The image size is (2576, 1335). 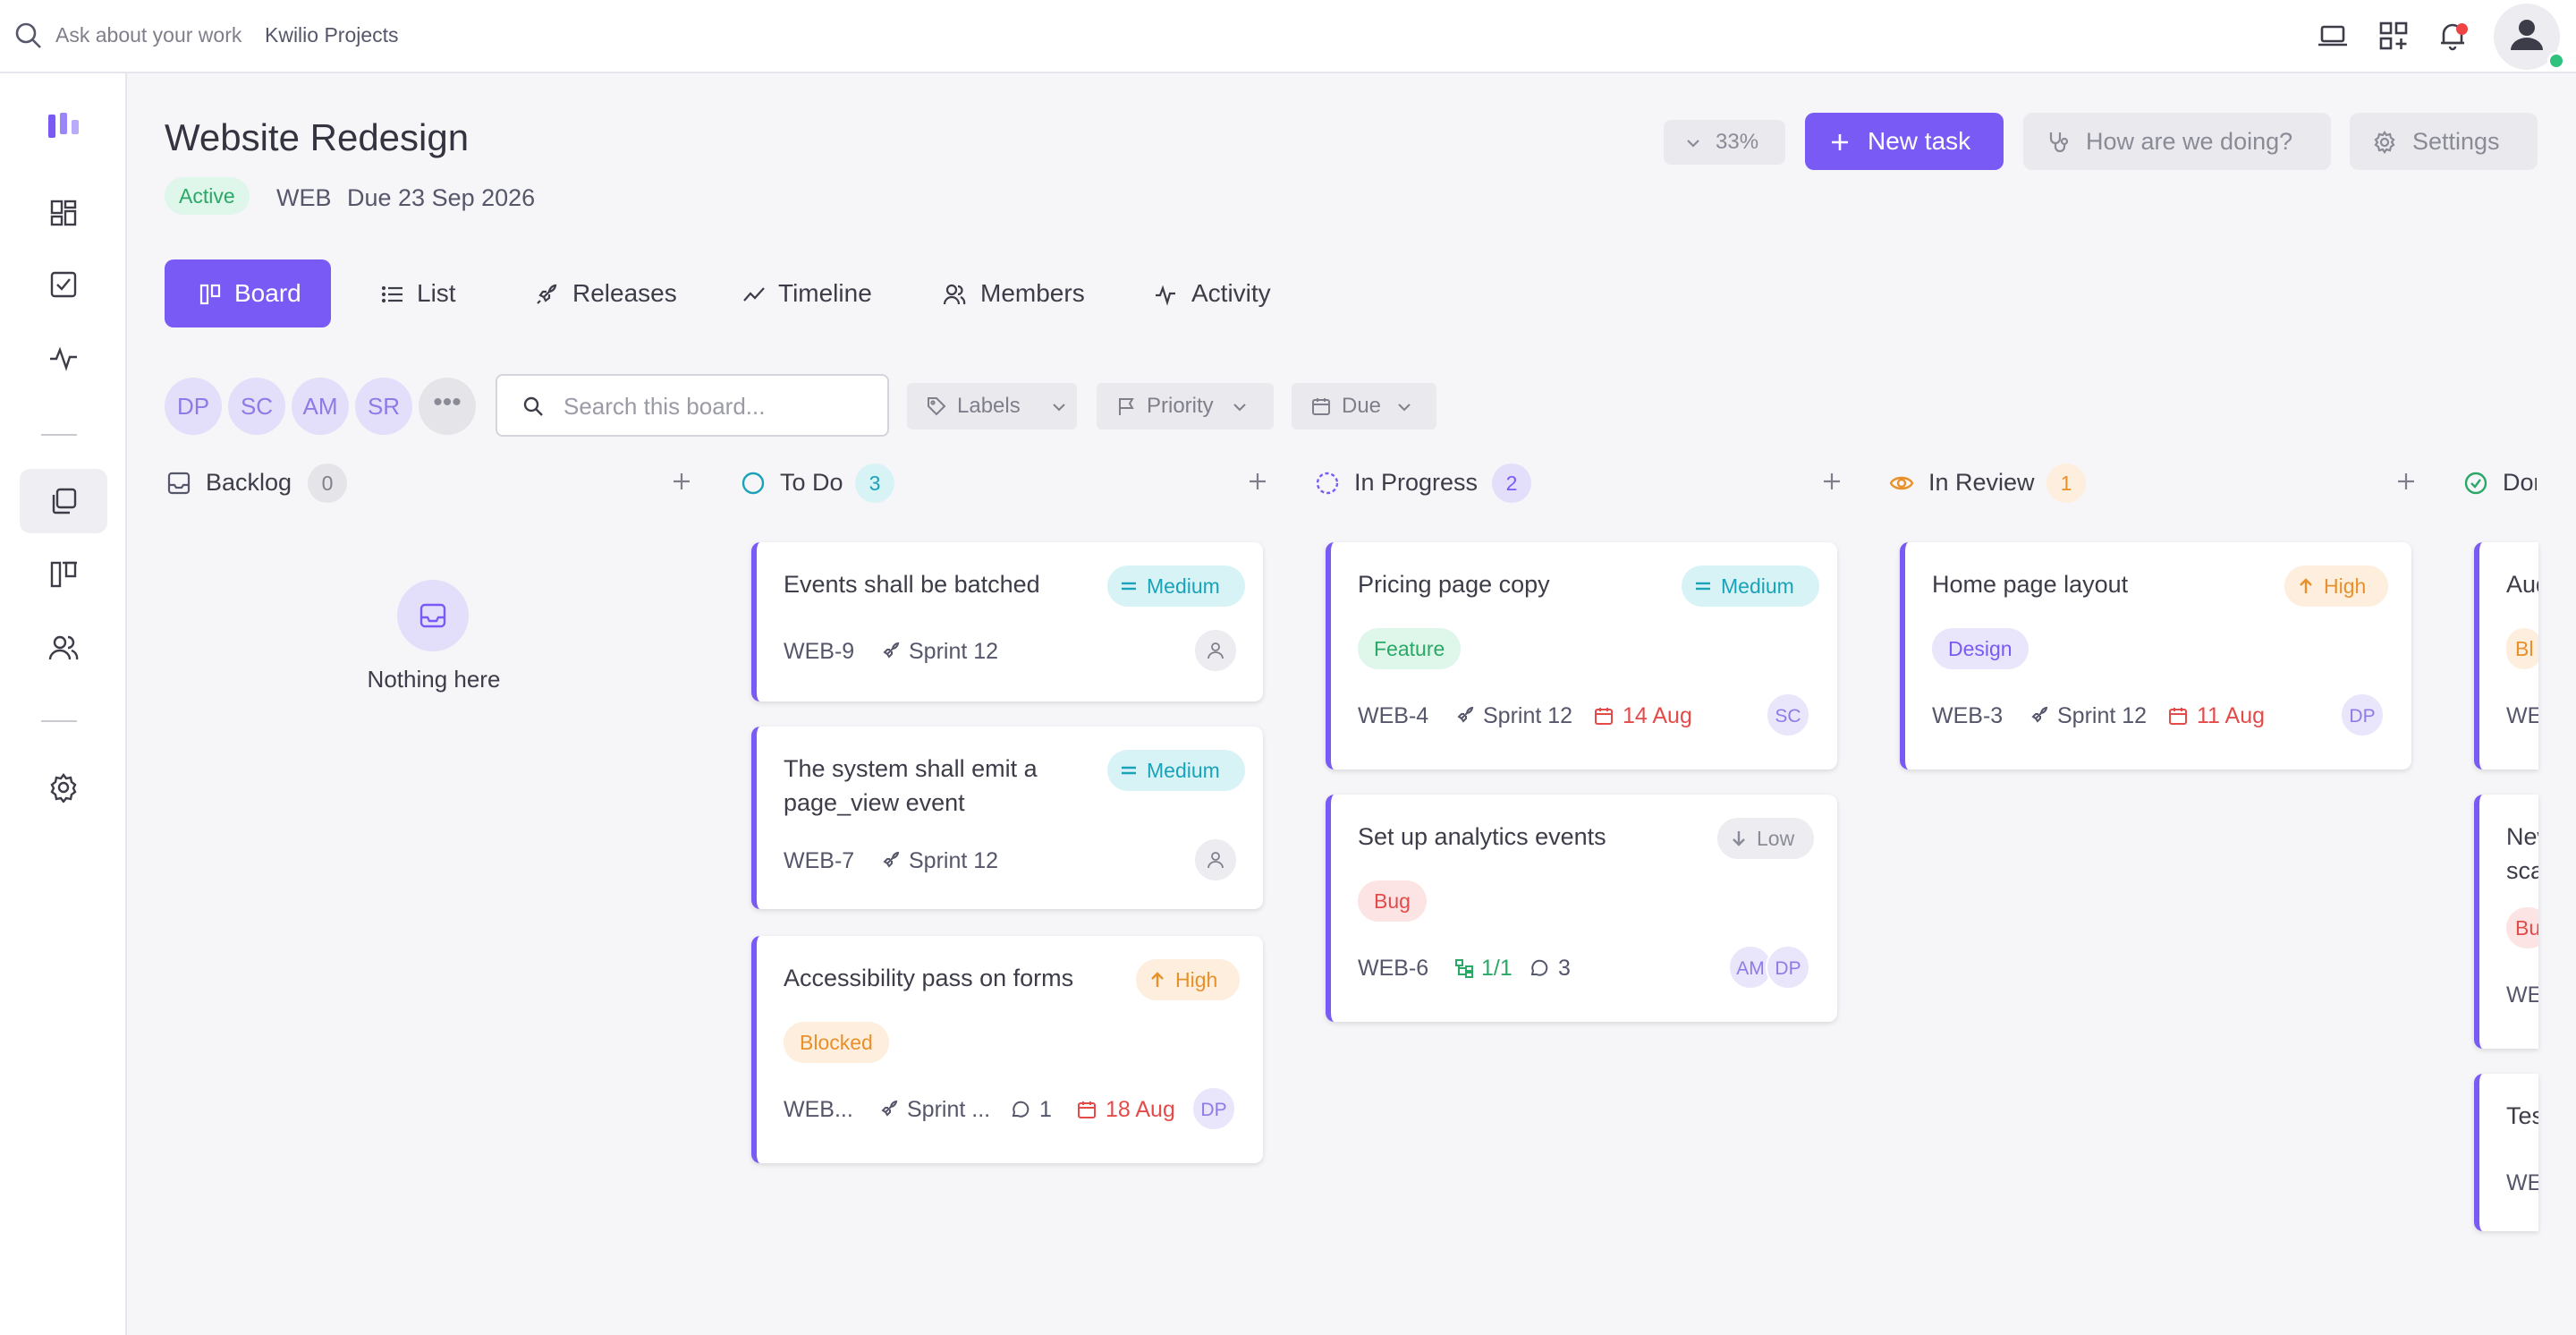 What do you see at coordinates (1019, 293) in the screenshot?
I see `tab-members: Members` at bounding box center [1019, 293].